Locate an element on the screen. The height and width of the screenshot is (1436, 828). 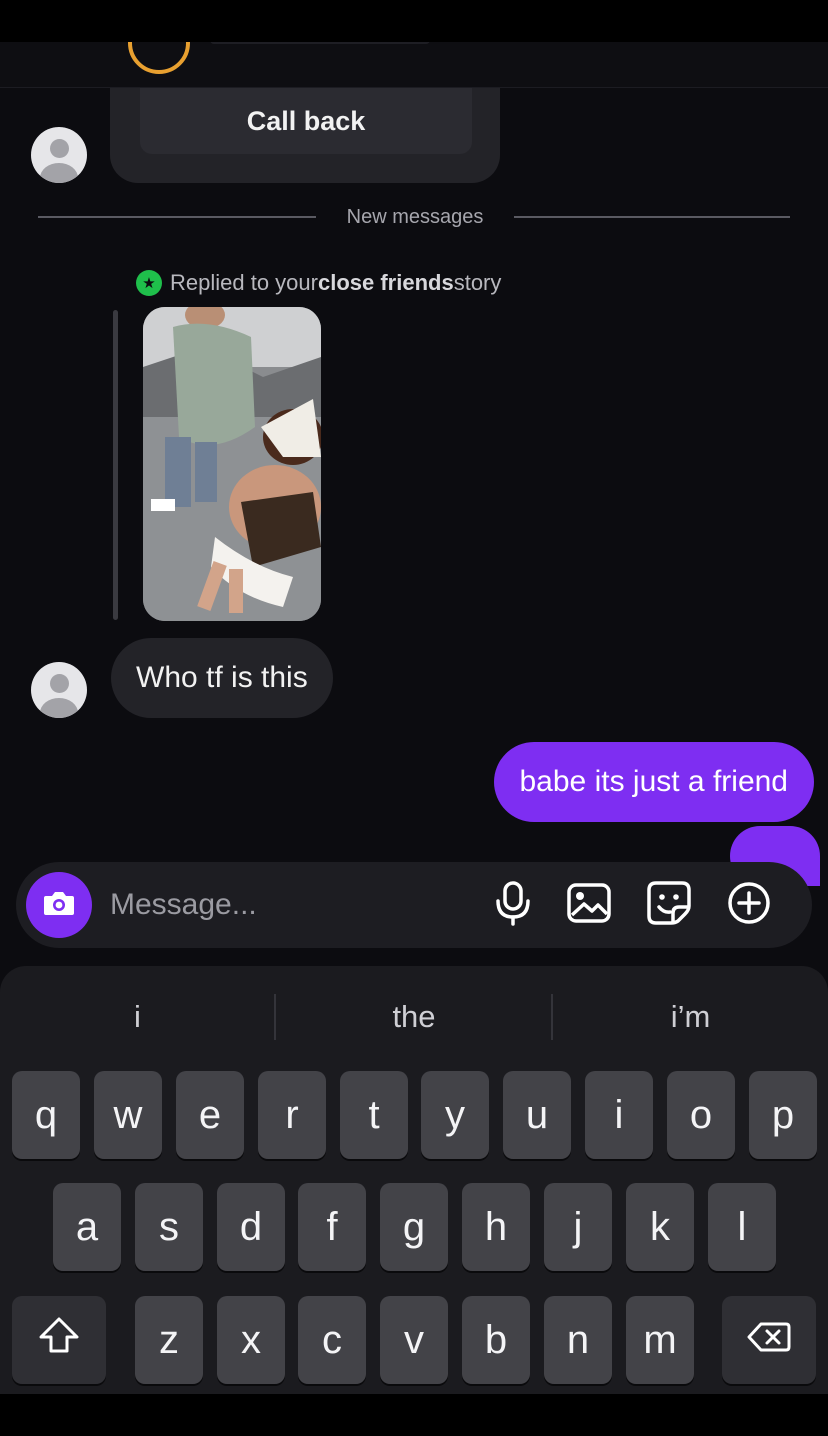
suggestion-1: i is located at coordinates (137, 1017).